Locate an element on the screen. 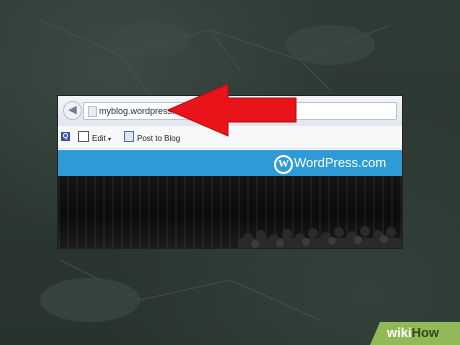 Image resolution: width=460 pixels, height=345 pixels. wikihow-watermark: wikiHow is located at coordinates (415, 333).